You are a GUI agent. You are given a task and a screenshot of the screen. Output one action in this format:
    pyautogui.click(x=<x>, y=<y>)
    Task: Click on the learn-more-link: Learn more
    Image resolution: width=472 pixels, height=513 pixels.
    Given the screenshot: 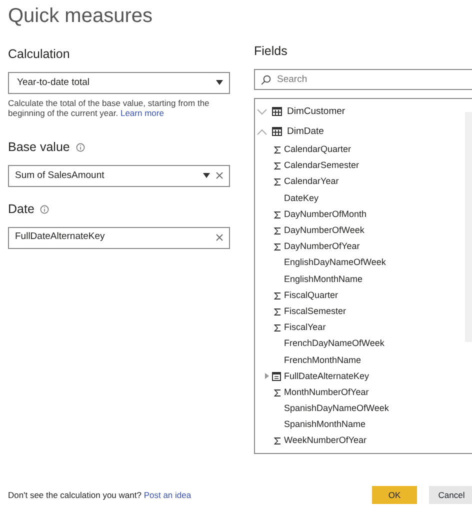 What is the action you would take?
    pyautogui.click(x=142, y=113)
    